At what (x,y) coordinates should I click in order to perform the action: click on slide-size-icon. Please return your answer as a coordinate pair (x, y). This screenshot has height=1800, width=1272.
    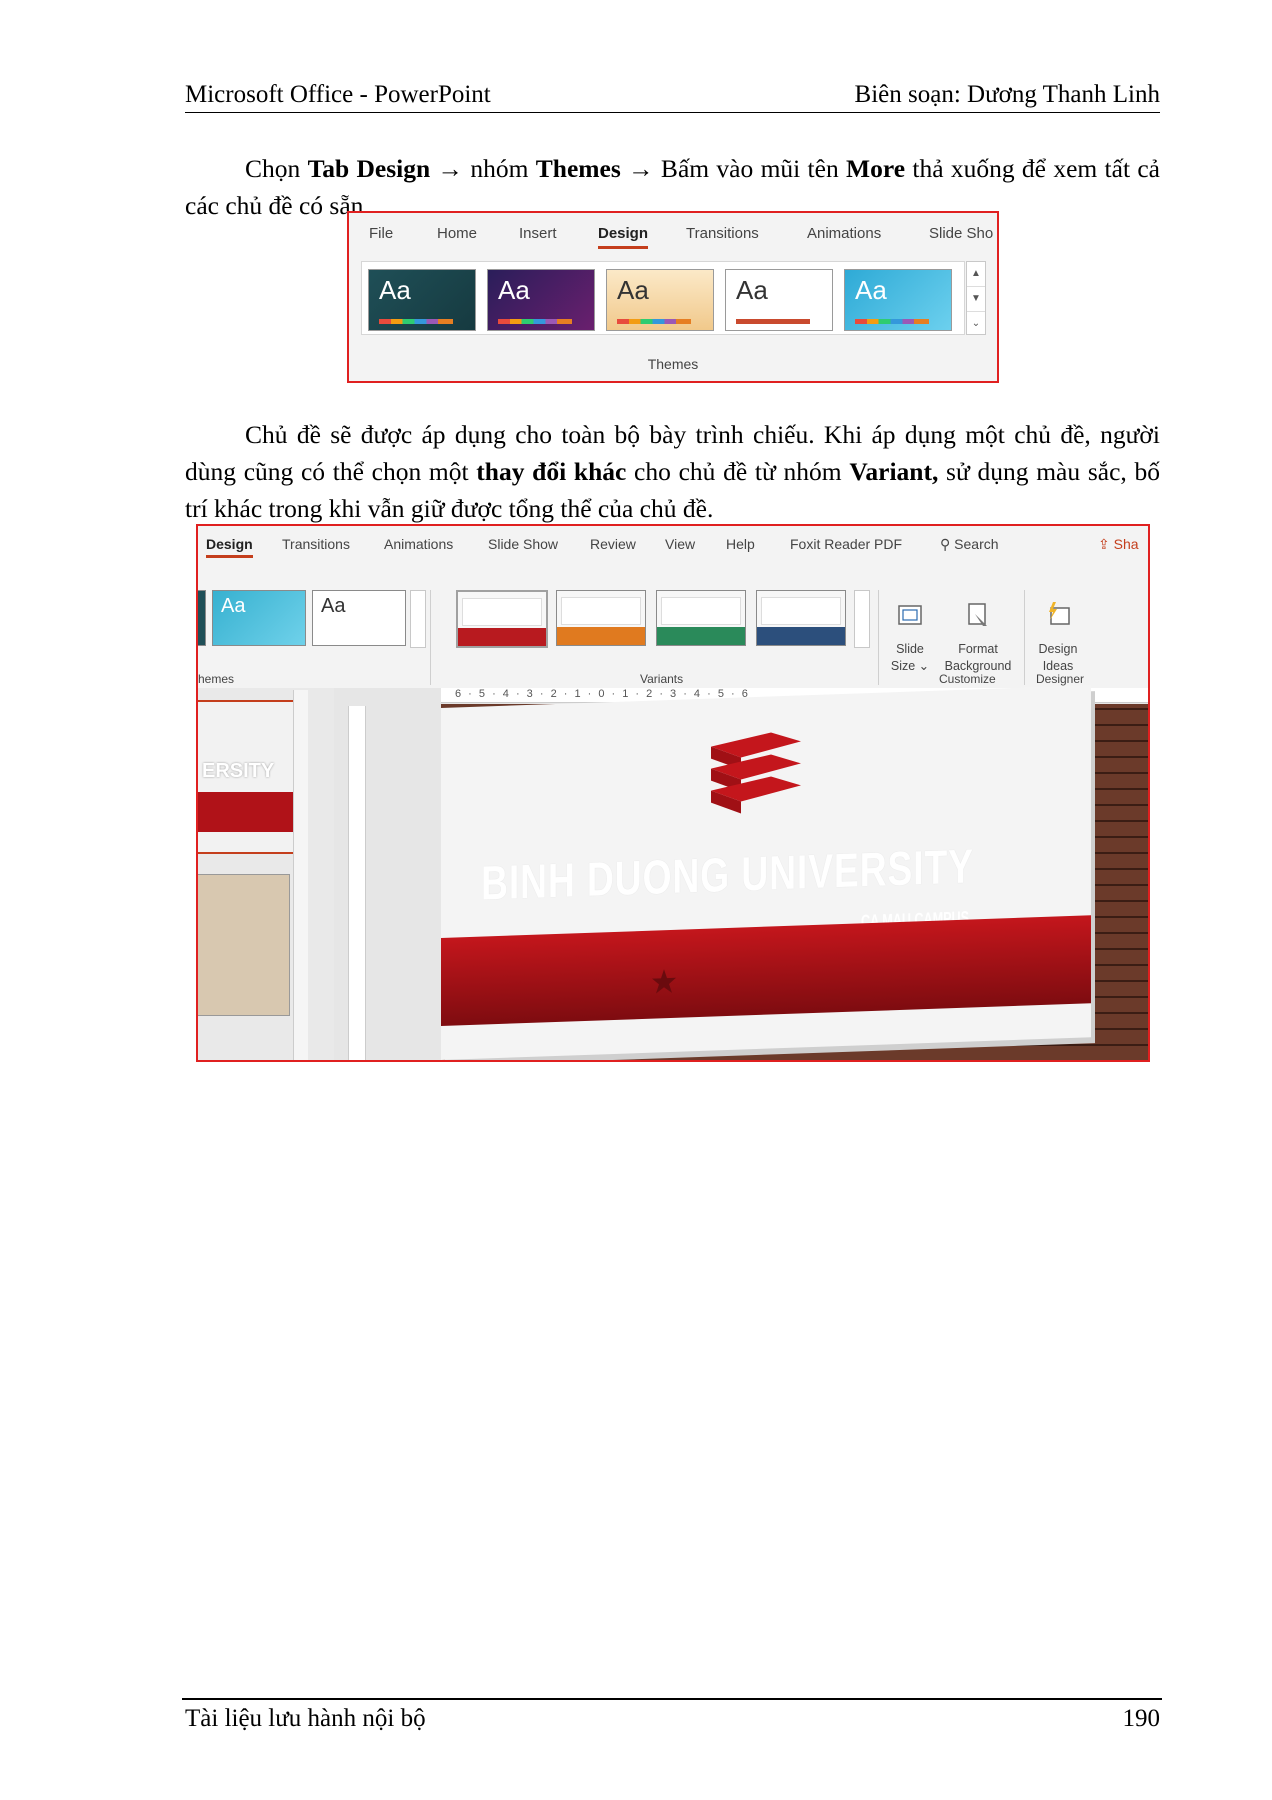
    Looking at the image, I should click on (910, 615).